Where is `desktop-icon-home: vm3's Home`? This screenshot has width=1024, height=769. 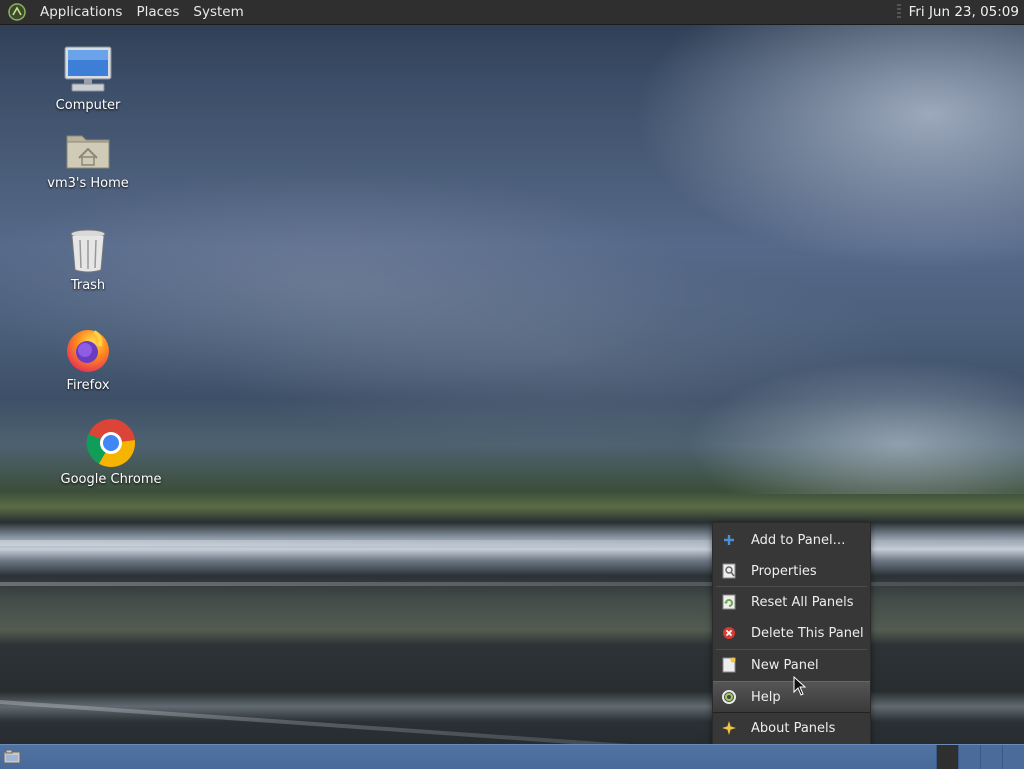 desktop-icon-home: vm3's Home is located at coordinates (88, 159).